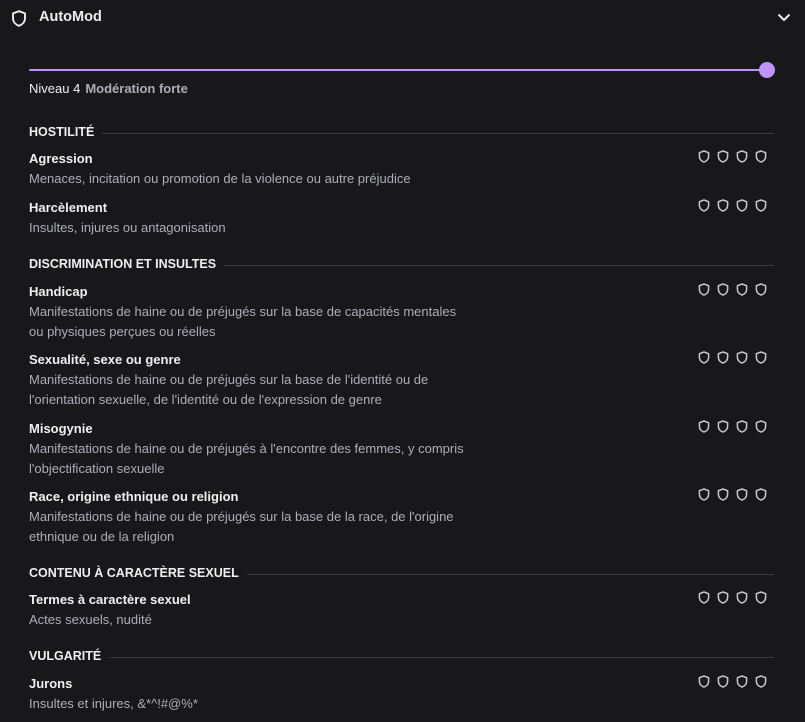 This screenshot has height=722, width=805. I want to click on category-title: Termes à caractère sexuel, so click(110, 599).